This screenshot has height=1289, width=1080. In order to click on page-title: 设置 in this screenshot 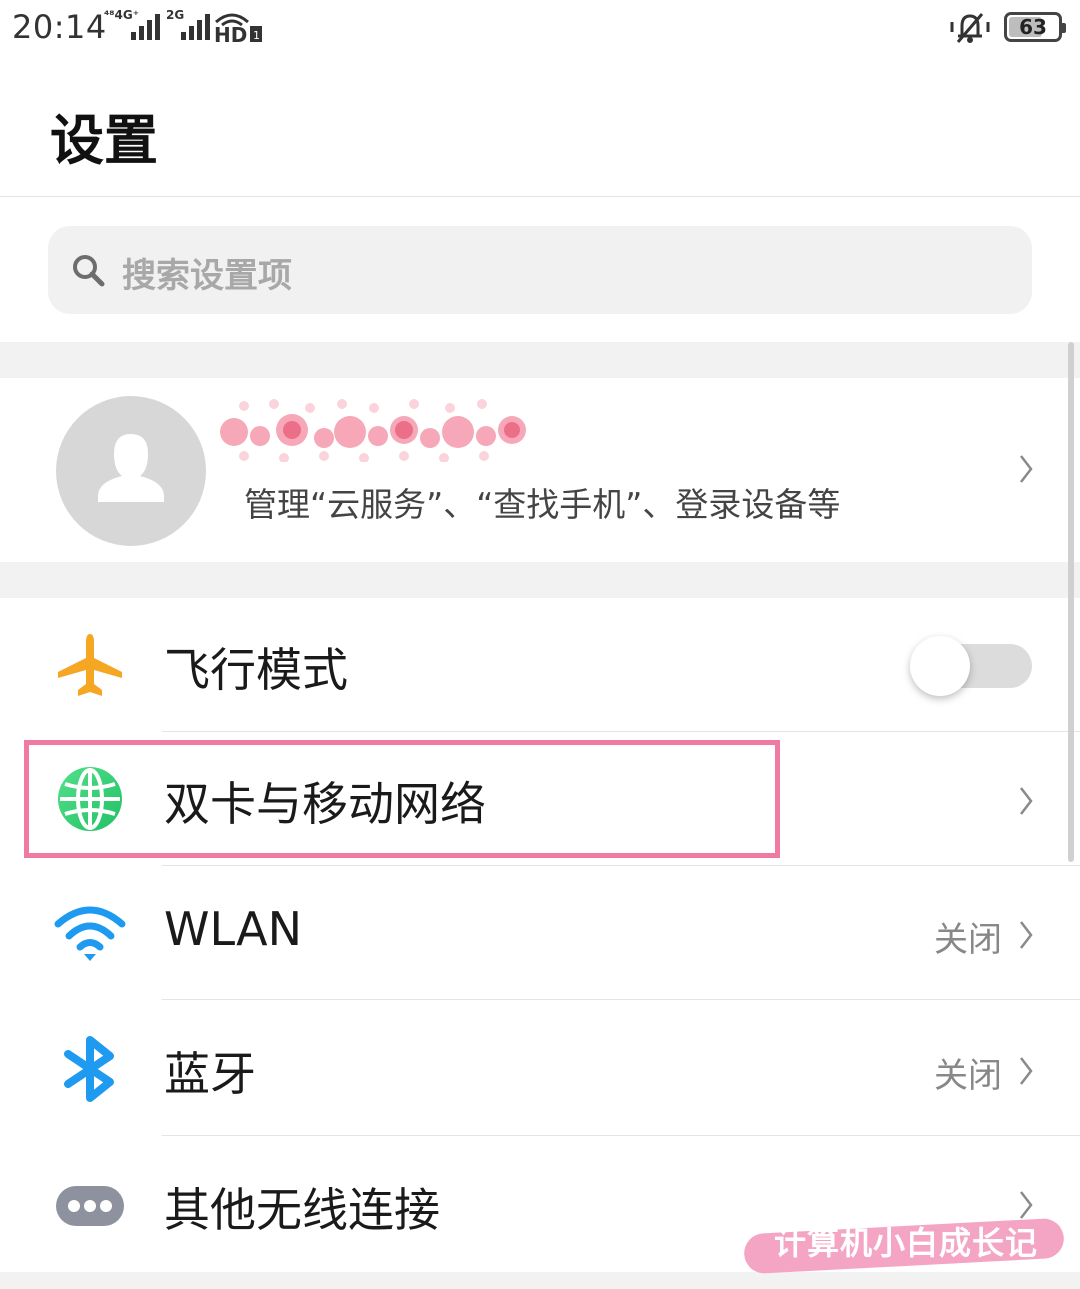, I will do `click(104, 140)`.